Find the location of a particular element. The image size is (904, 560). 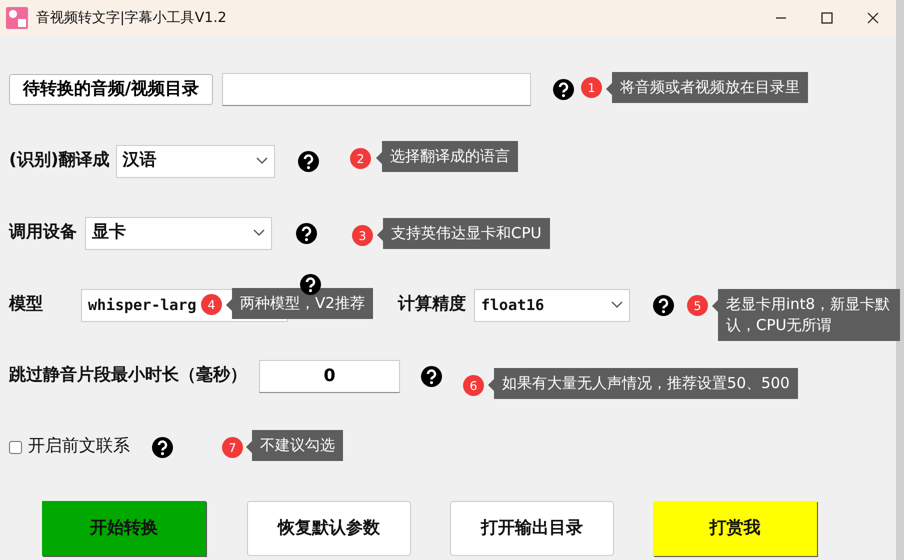

window-title: 音视频转文字|字幕小工具V1.2 is located at coordinates (131, 18).